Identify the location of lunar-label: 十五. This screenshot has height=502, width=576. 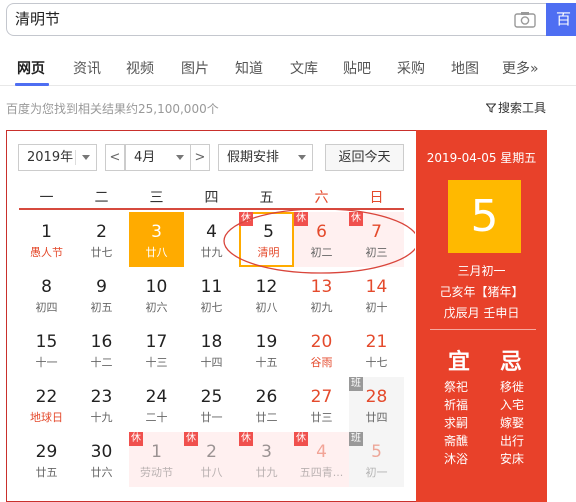
(266, 362).